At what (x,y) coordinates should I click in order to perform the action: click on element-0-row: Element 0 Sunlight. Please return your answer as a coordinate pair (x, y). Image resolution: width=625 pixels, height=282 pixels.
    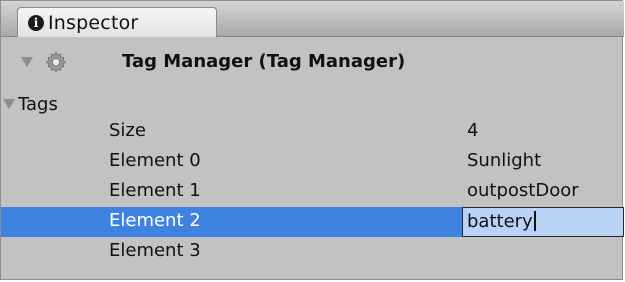
    Looking at the image, I should click on (312, 162).